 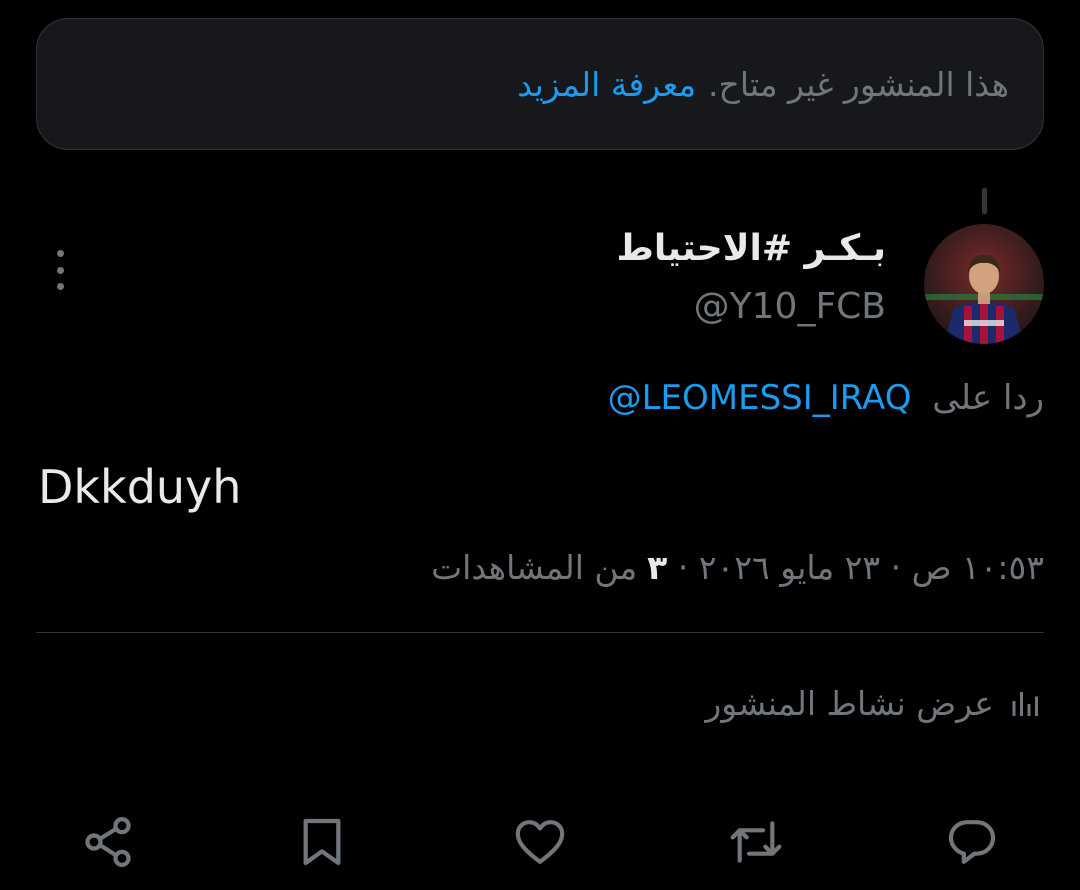 What do you see at coordinates (140, 487) in the screenshot?
I see `tweet-text: Dkkduyh` at bounding box center [140, 487].